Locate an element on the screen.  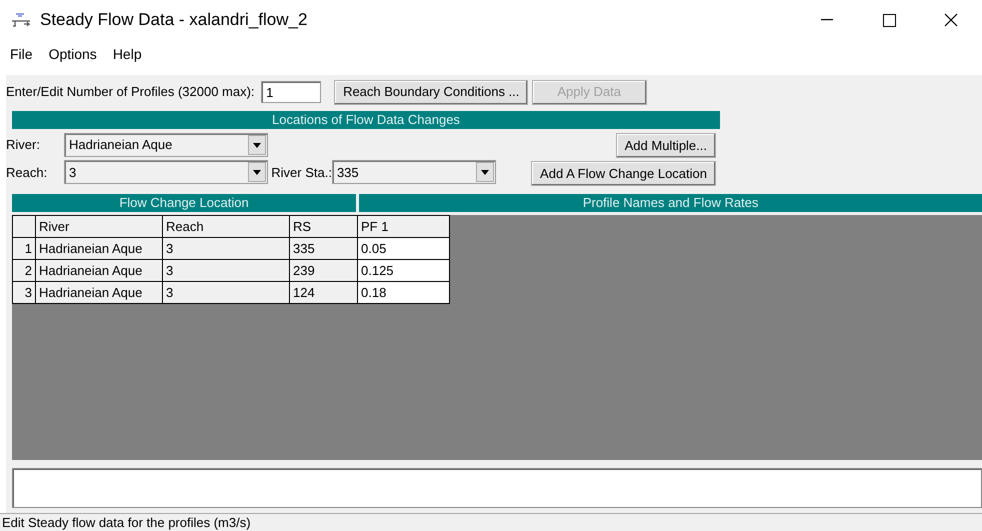
window-title: Steady Flow Data - xalandri_flow_2 is located at coordinates (174, 20).